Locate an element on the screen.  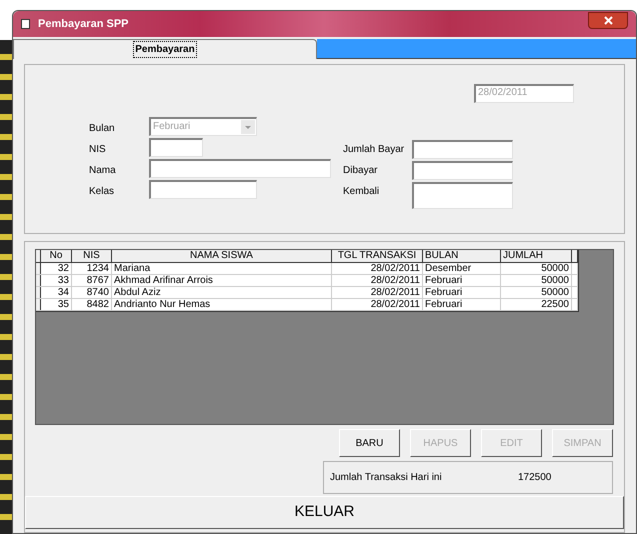
field-label: Jumlah Bayar is located at coordinates (374, 149).